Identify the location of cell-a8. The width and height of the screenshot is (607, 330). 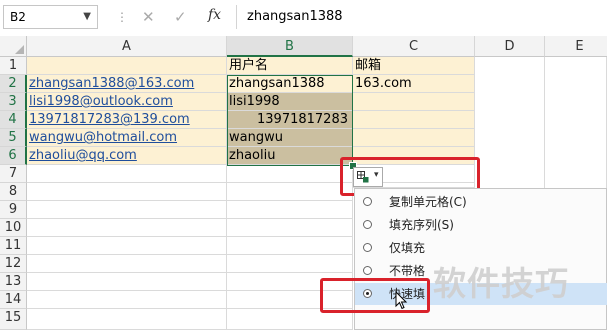
(127, 192).